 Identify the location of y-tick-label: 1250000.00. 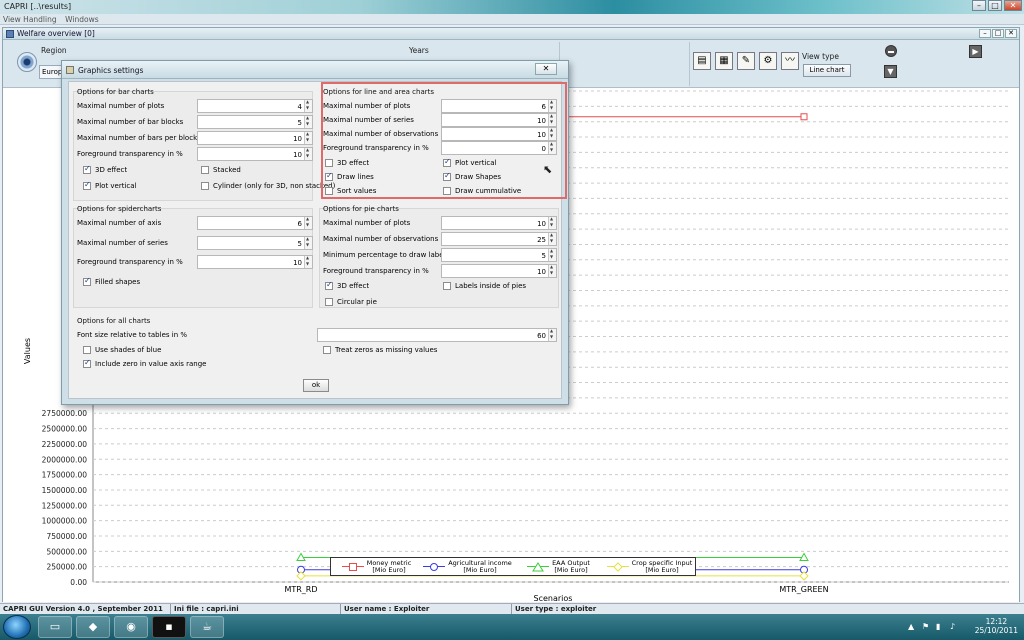
(65, 505).